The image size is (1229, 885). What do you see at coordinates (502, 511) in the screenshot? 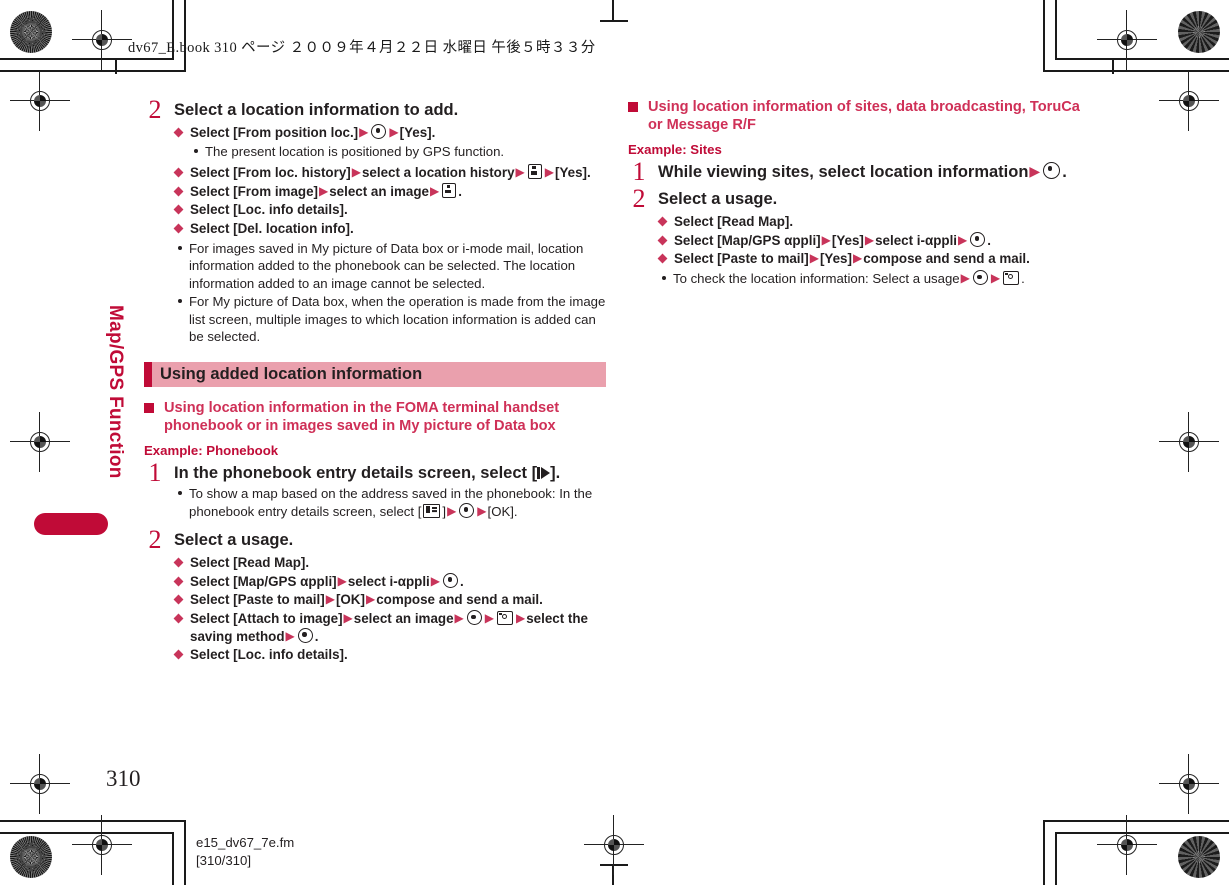
I see `note-text: [OK].` at bounding box center [502, 511].